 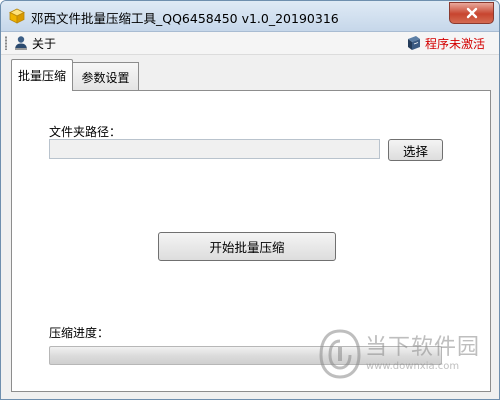 I want to click on user-icon, so click(x=21, y=43).